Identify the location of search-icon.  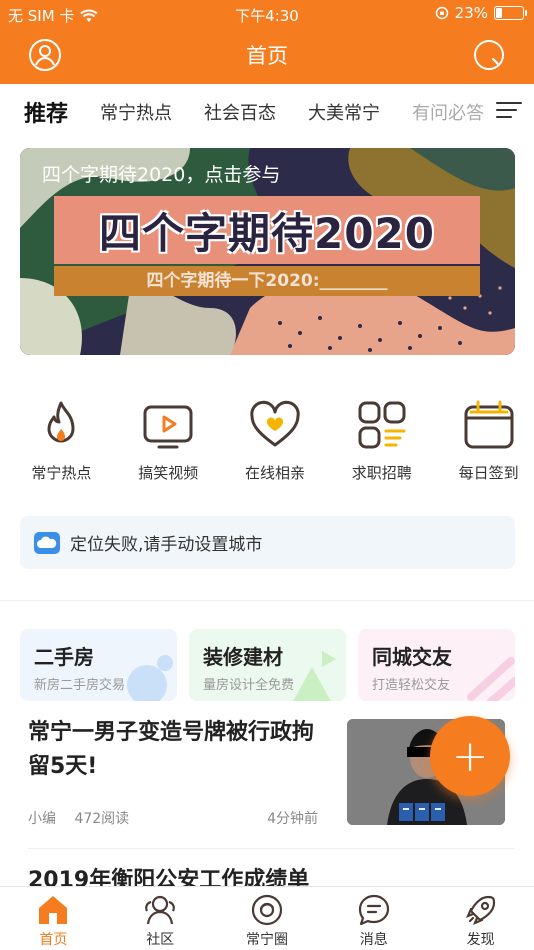
(489, 55).